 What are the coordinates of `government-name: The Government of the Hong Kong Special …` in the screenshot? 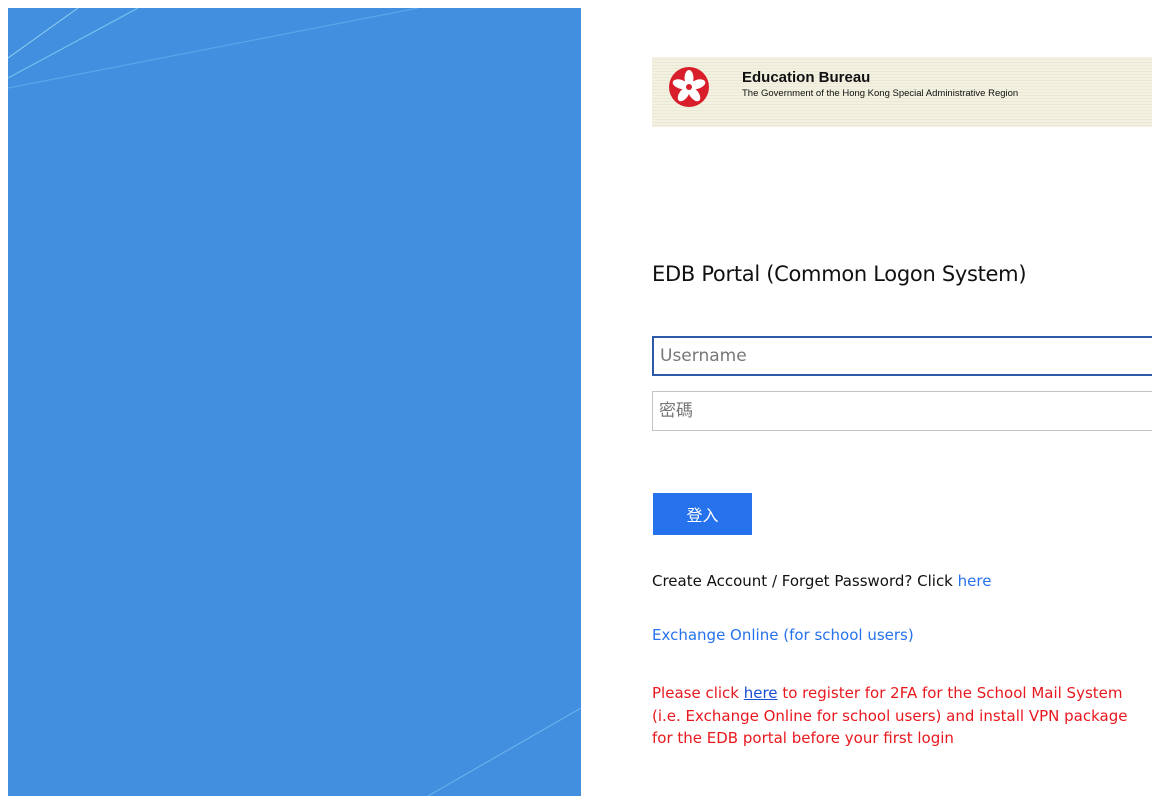 It's located at (880, 93).